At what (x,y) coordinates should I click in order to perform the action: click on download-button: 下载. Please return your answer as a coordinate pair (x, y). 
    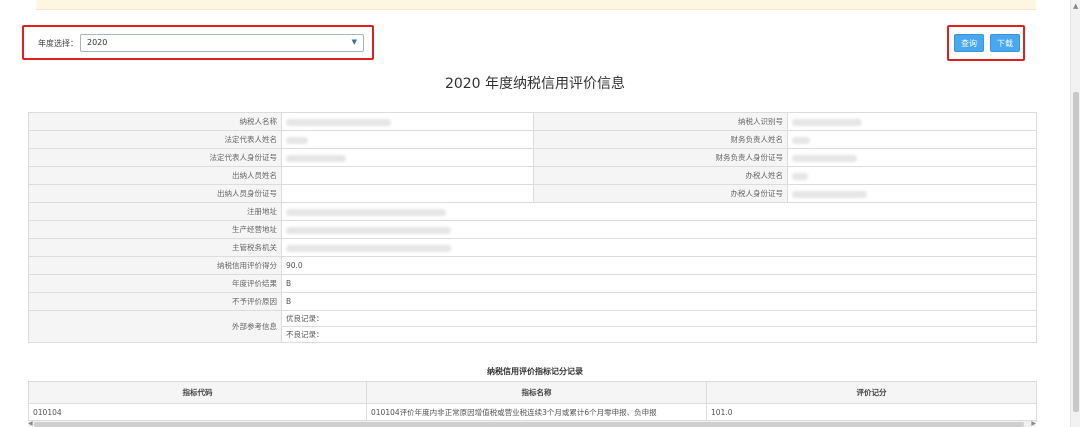
    Looking at the image, I should click on (1005, 43).